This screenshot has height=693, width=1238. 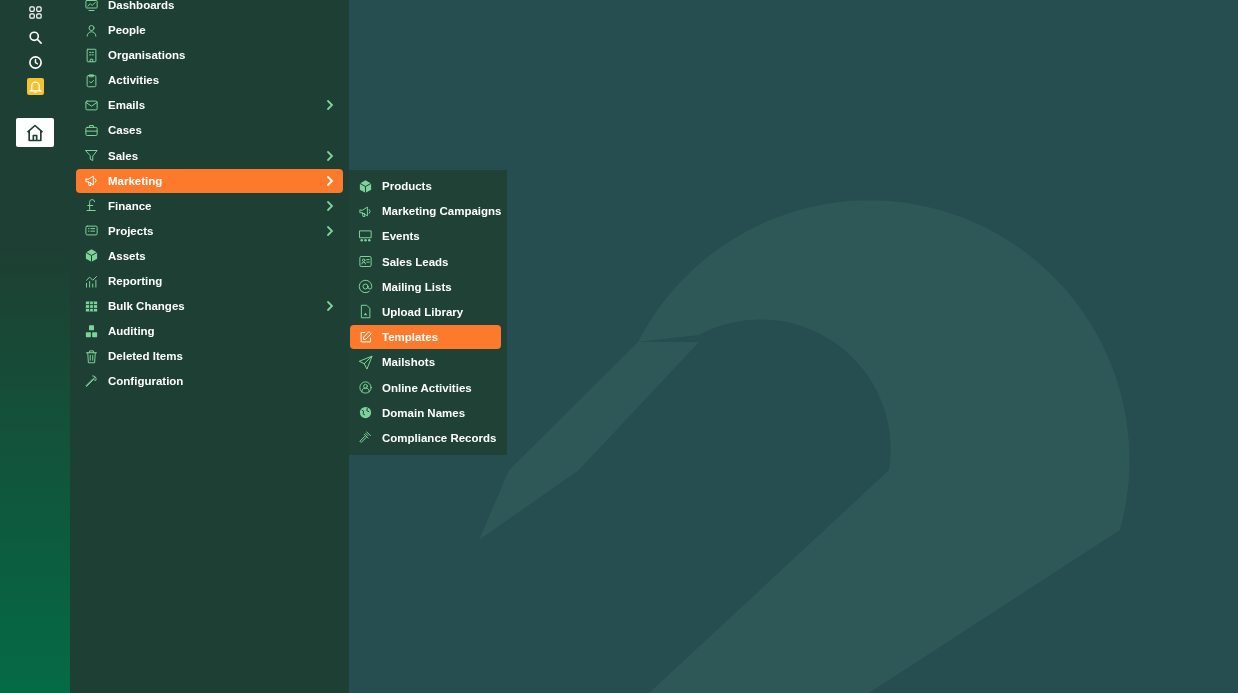 I want to click on menu-item: Products, so click(x=425, y=186).